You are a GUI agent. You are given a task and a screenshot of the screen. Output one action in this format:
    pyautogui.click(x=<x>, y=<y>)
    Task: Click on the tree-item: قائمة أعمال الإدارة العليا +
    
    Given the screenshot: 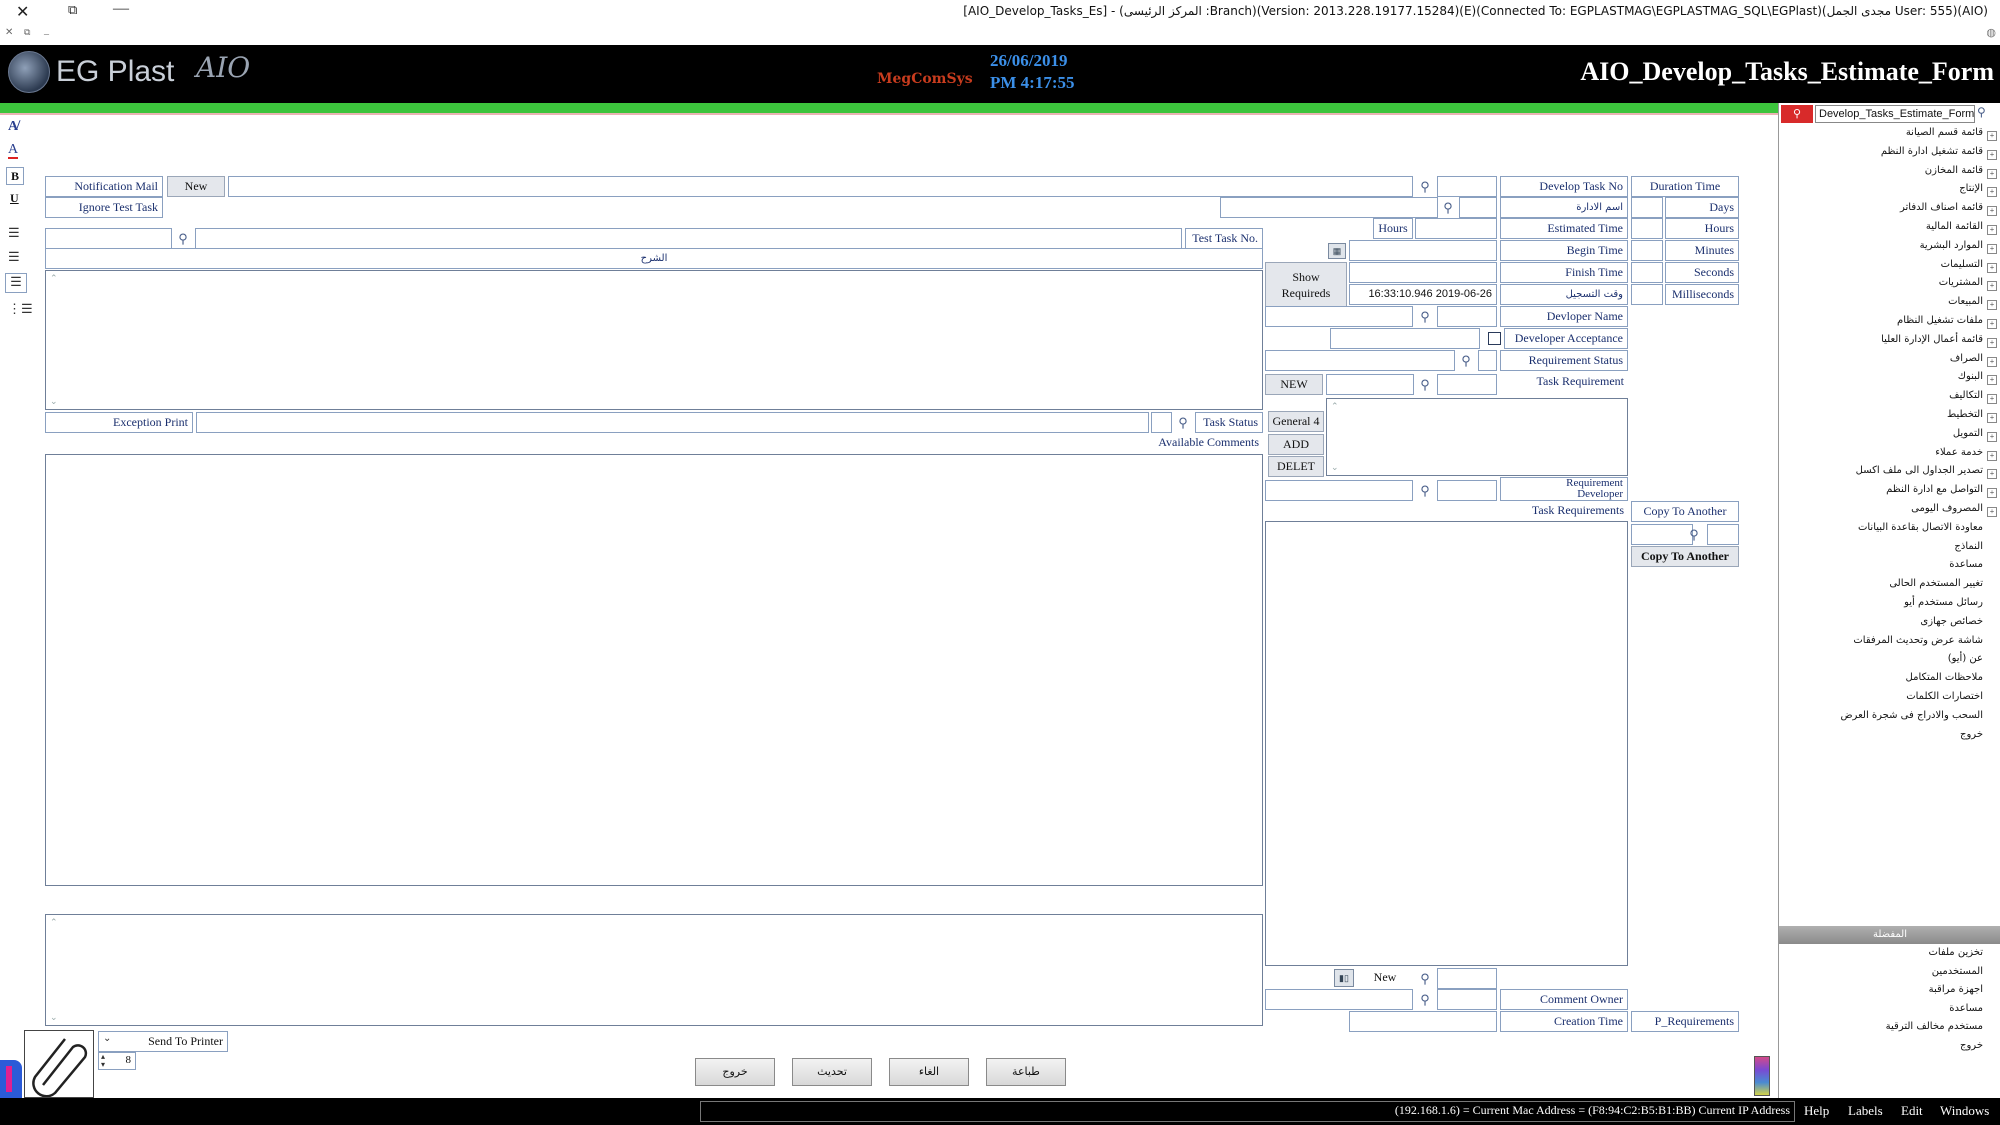 What is the action you would take?
    pyautogui.click(x=1889, y=342)
    